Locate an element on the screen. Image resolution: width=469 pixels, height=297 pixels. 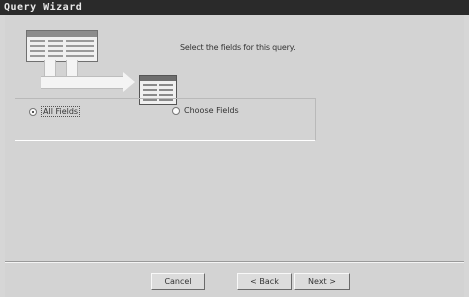
radio-label-choose-fields: Choose Fields is located at coordinates (211, 110).